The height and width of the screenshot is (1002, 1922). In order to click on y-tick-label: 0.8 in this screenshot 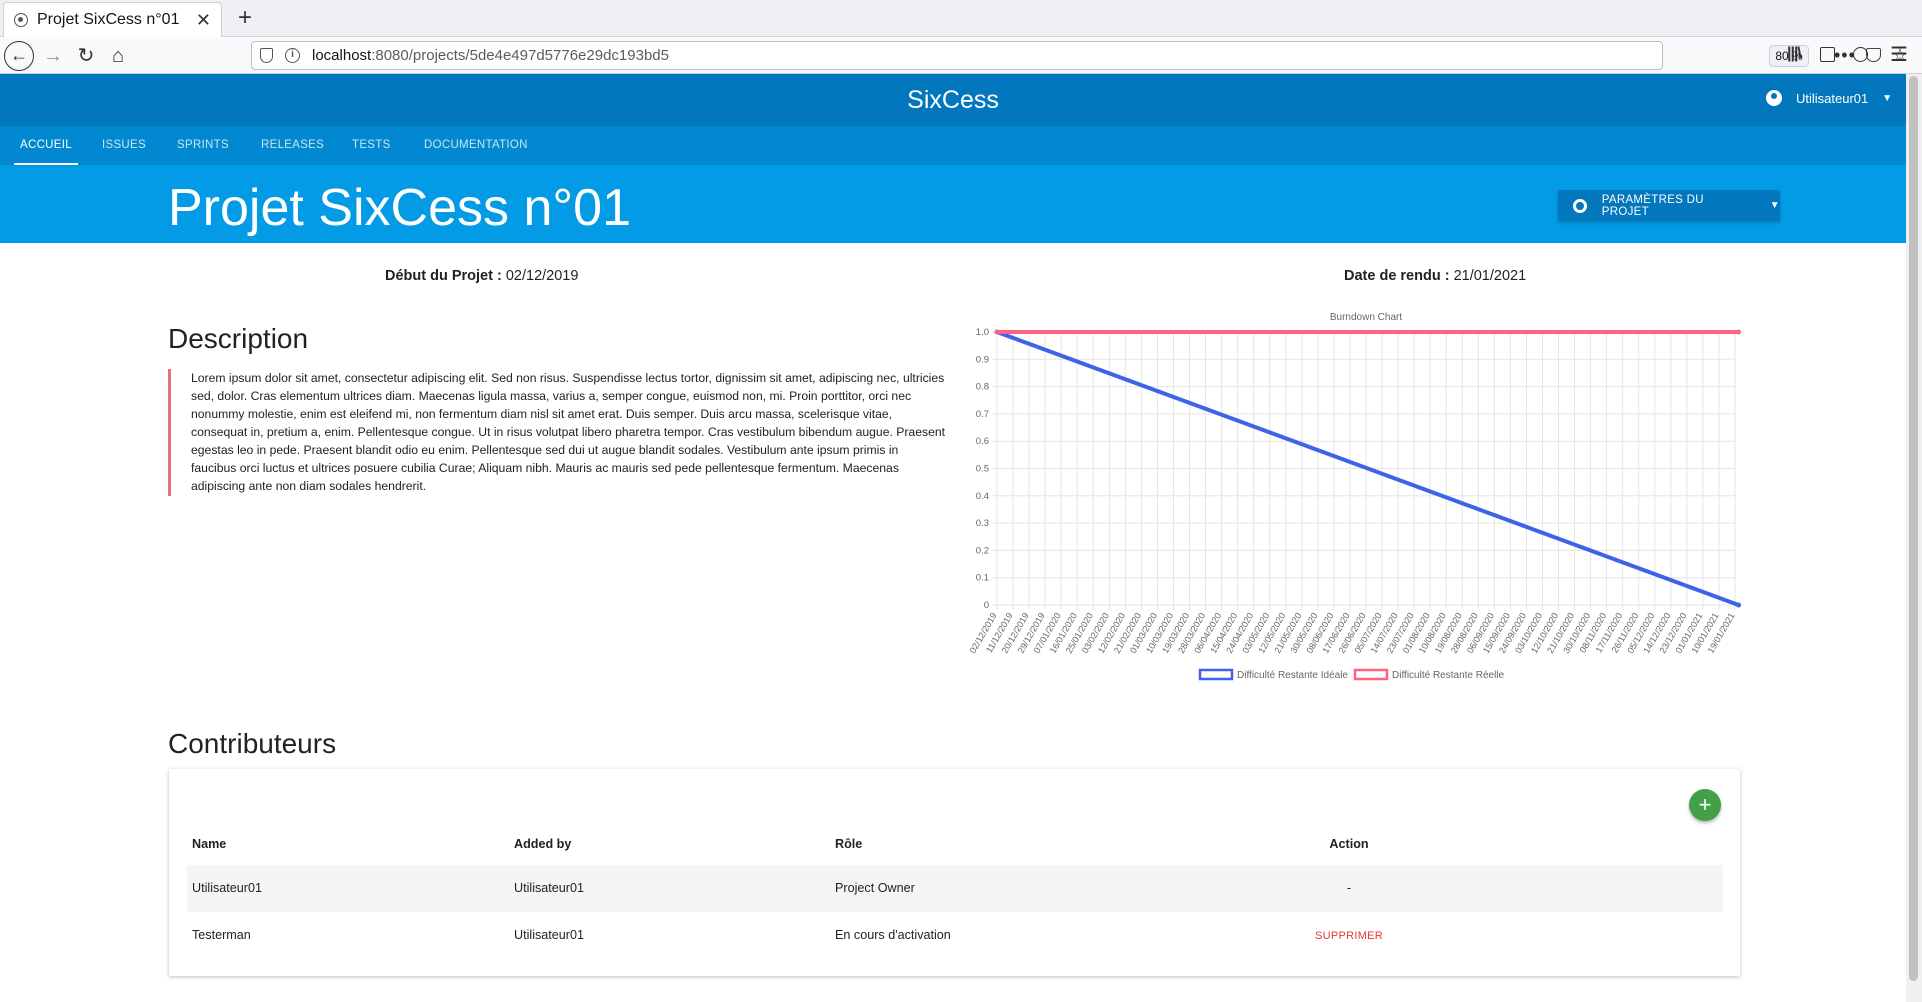, I will do `click(982, 387)`.